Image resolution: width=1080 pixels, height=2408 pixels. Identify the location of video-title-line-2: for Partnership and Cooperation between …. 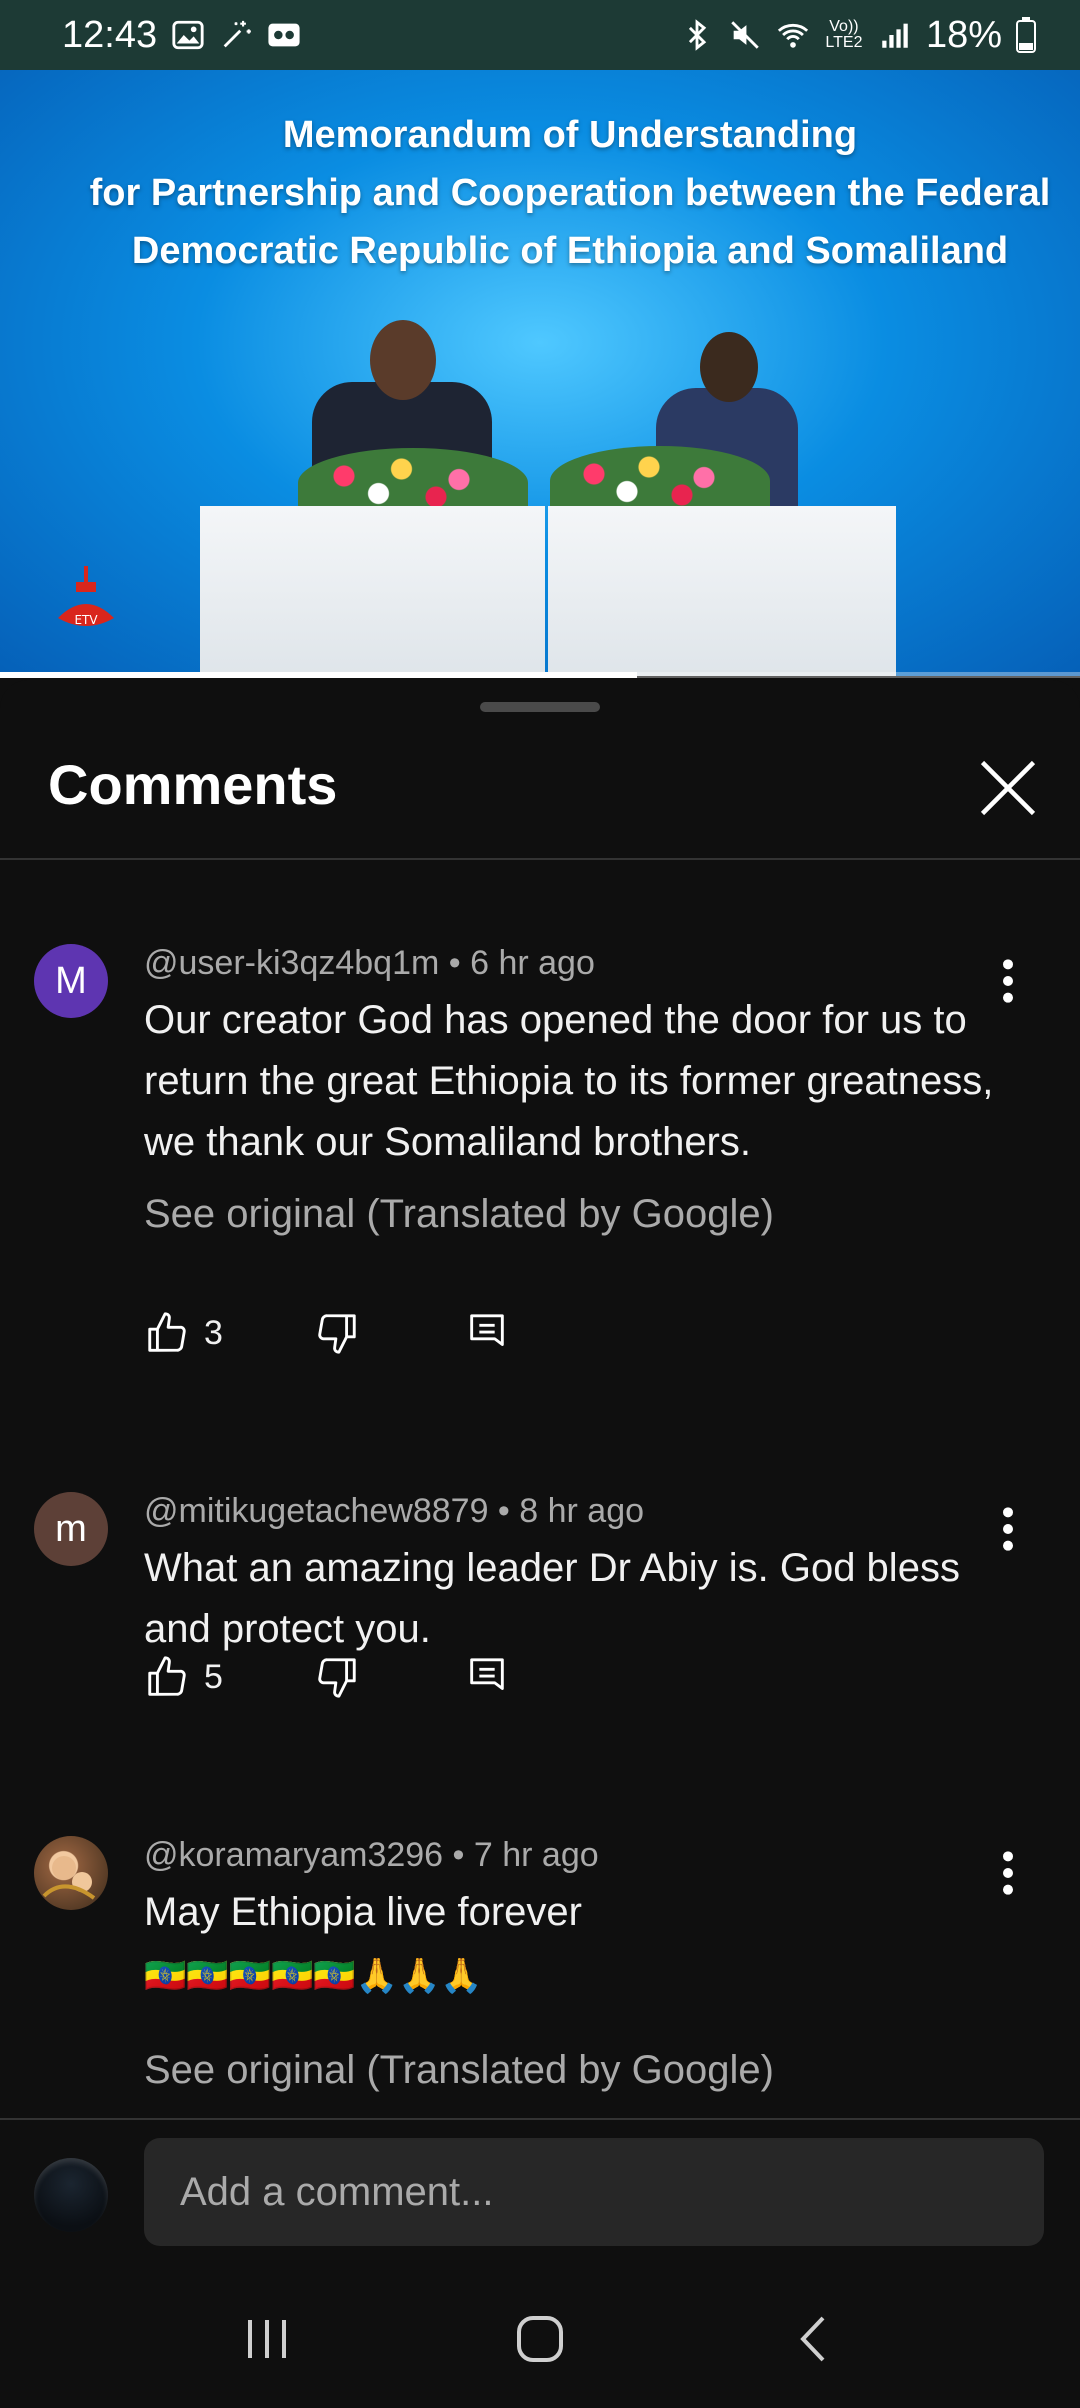
(570, 193).